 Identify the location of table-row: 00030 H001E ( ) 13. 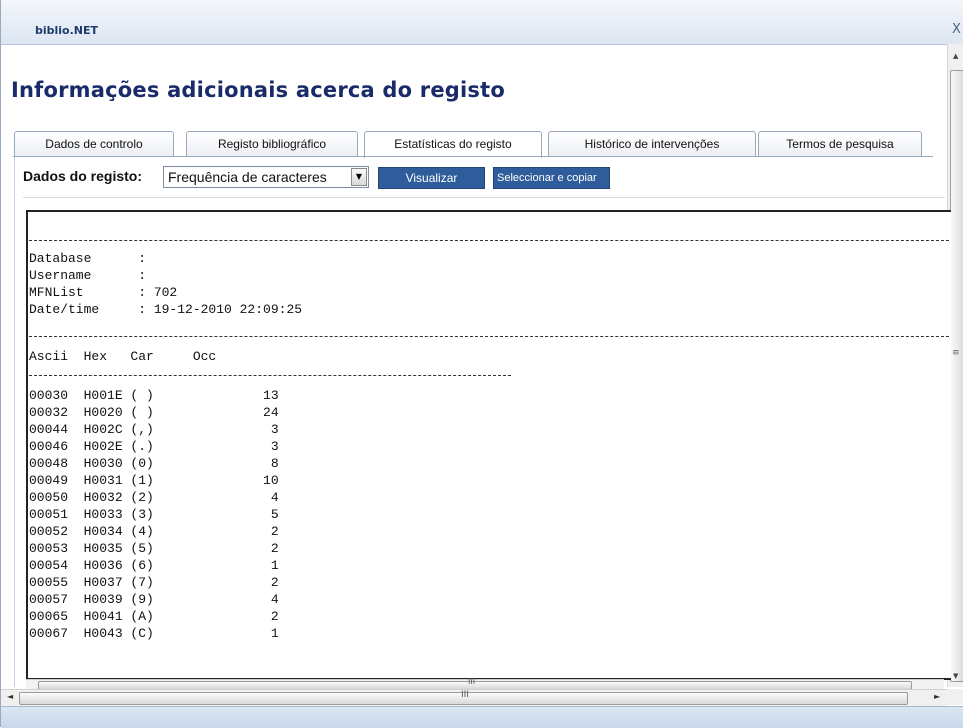
(154, 395).